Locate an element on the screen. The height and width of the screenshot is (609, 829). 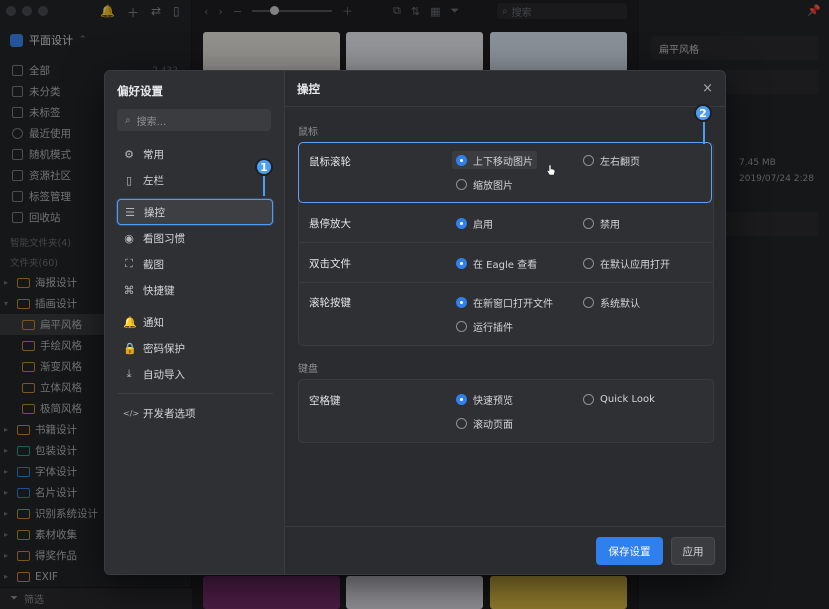
wheel-option-new-window: 在新窗口打开文件 is located at coordinates (504, 302).